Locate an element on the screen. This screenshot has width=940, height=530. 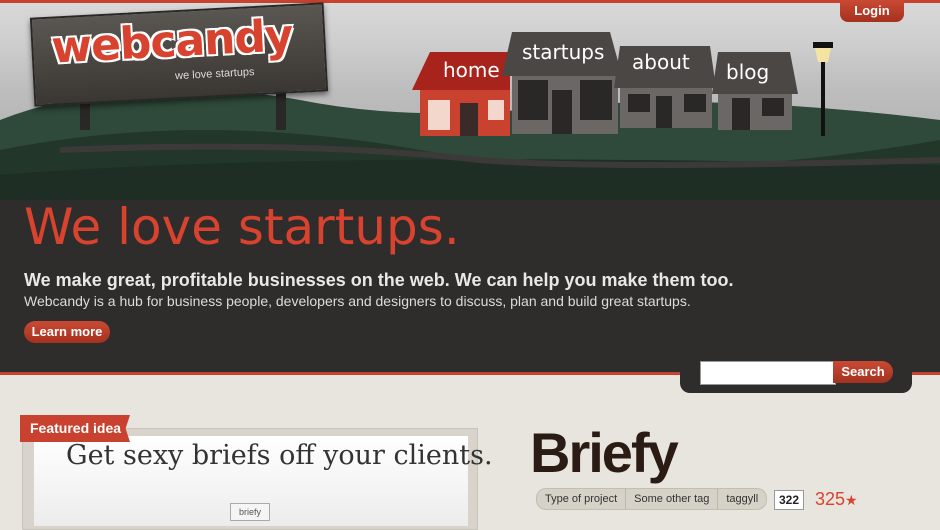
nav-startups: startups is located at coordinates (563, 52).